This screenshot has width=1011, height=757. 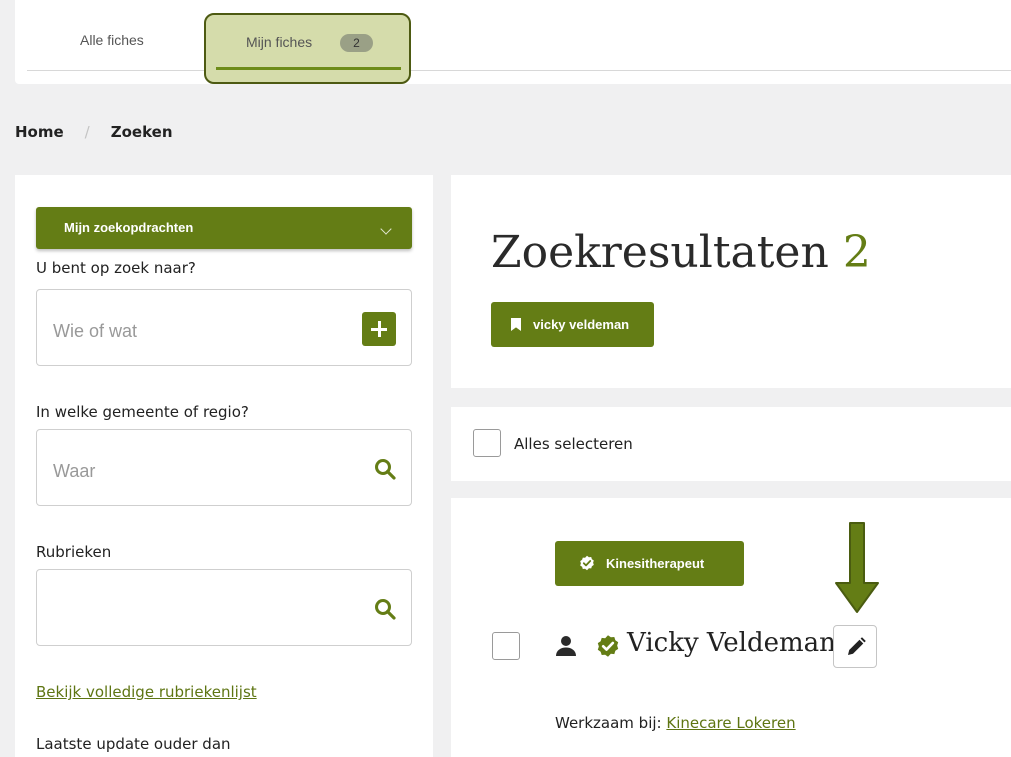 I want to click on bookmark-icon, so click(x=516, y=324).